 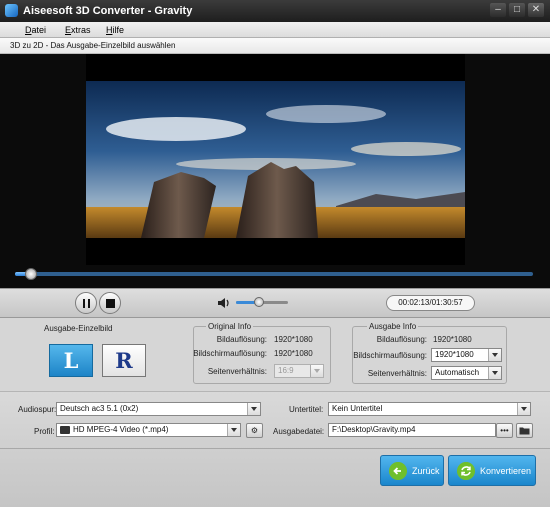 What do you see at coordinates (466, 471) in the screenshot?
I see `convert-icon` at bounding box center [466, 471].